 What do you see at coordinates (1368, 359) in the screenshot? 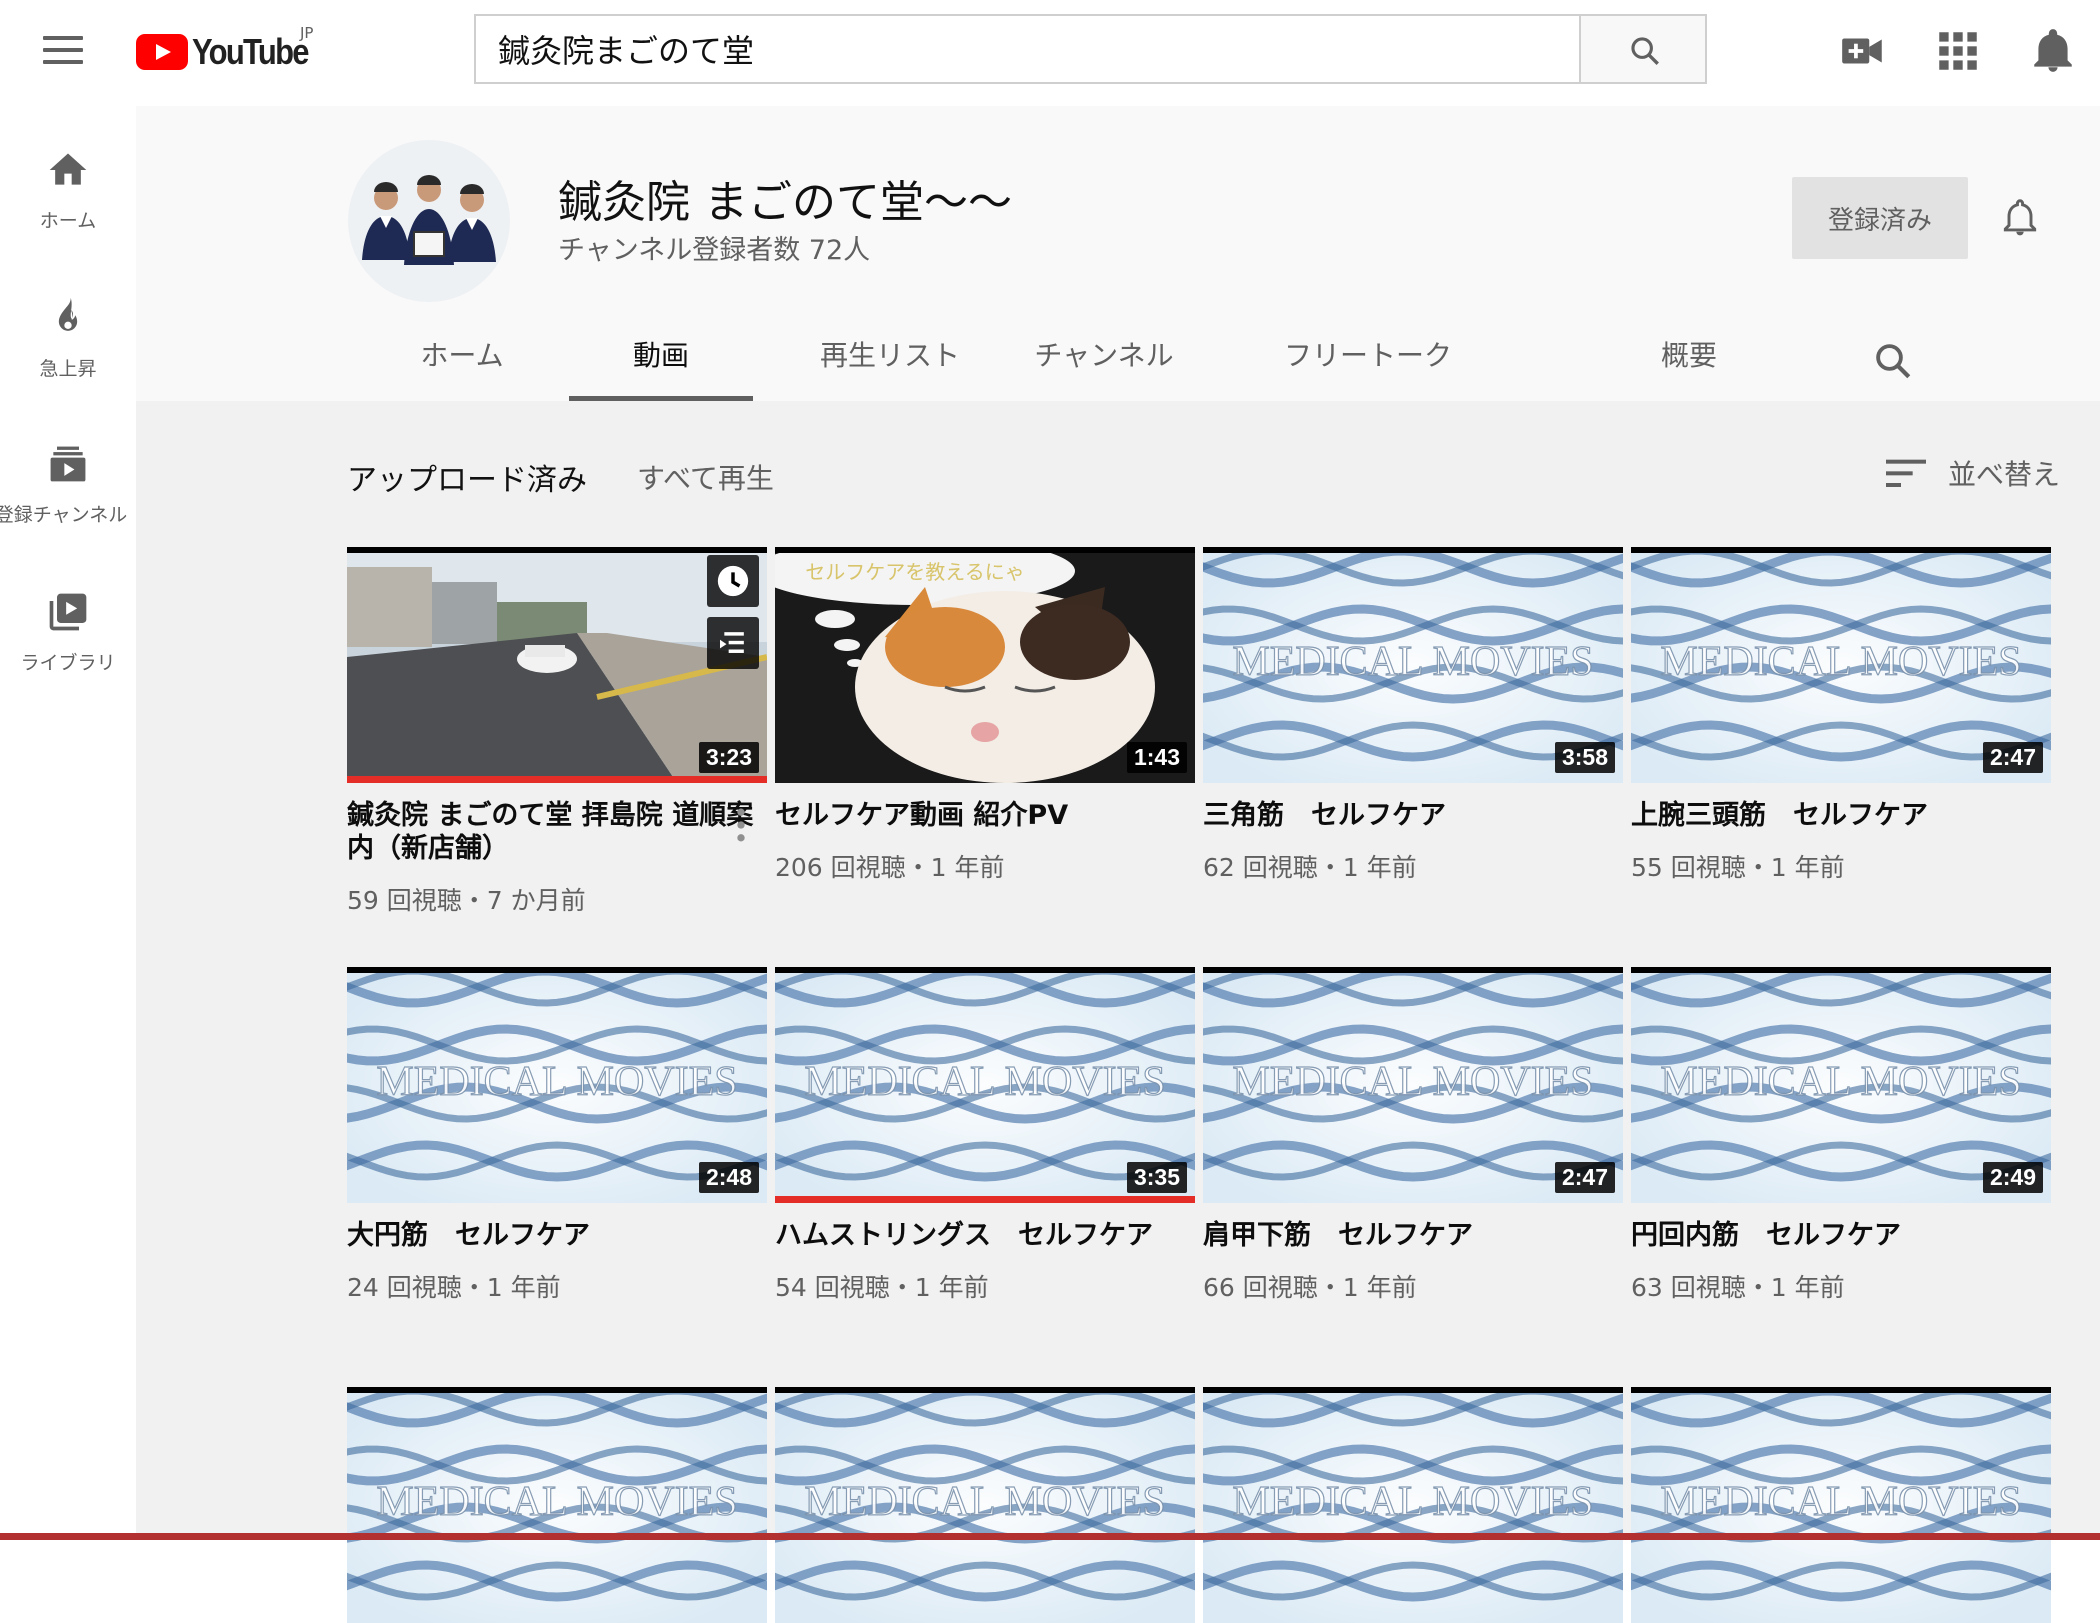
I see `tab-discussion: フリートーク` at bounding box center [1368, 359].